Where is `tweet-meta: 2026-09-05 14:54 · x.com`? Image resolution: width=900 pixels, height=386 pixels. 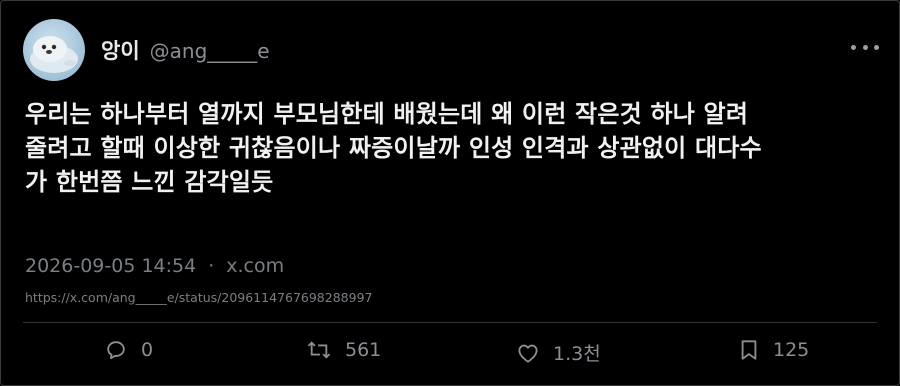 tweet-meta: 2026-09-05 14:54 · x.com is located at coordinates (154, 266).